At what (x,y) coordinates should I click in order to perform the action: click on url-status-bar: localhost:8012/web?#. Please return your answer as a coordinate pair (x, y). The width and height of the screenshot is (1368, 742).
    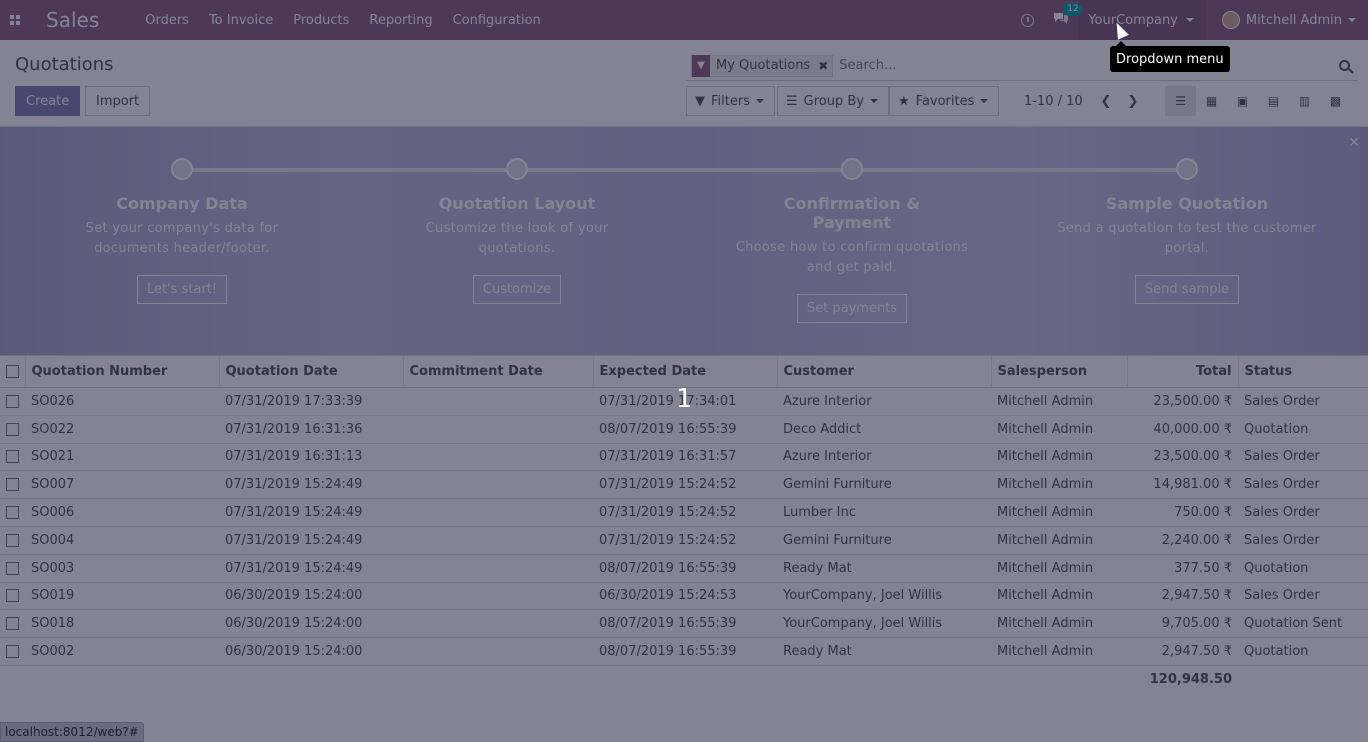
    Looking at the image, I should click on (72, 732).